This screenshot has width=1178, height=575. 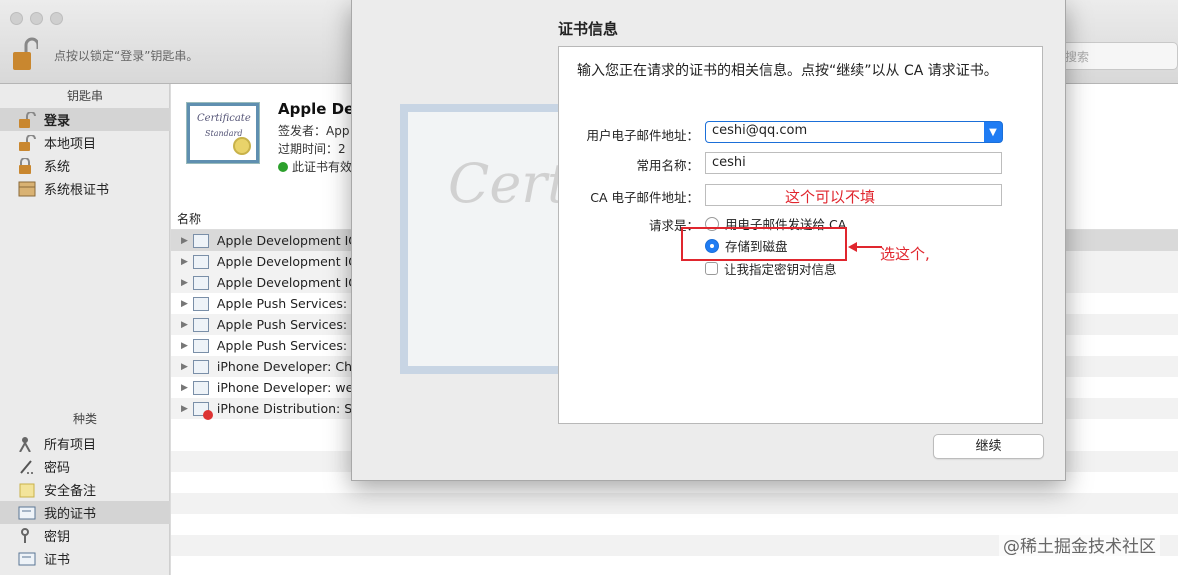 I want to click on sheet-title: 证书信息, so click(x=588, y=29).